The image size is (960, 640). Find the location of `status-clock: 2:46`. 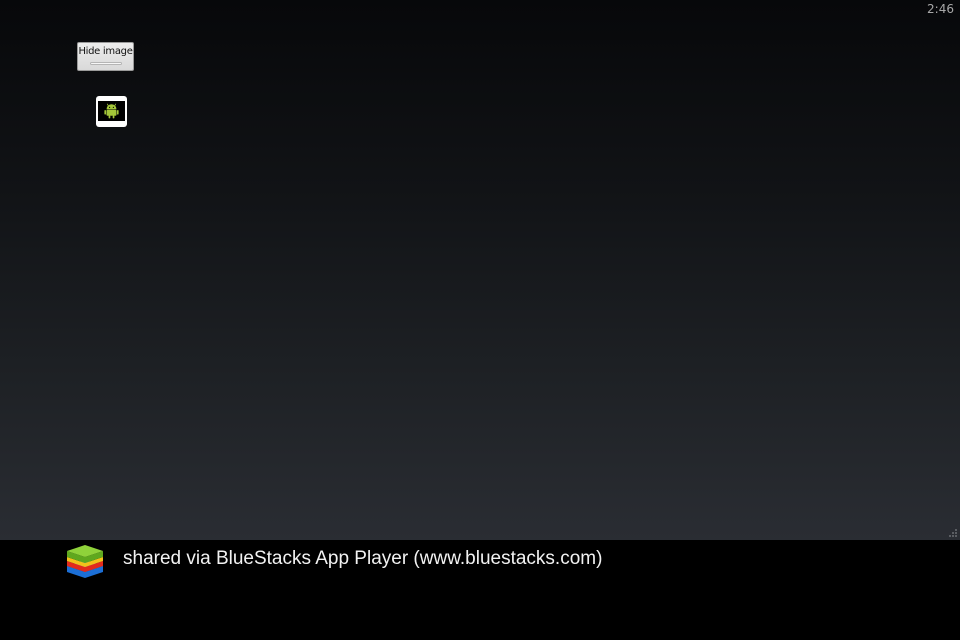

status-clock: 2:46 is located at coordinates (940, 9).